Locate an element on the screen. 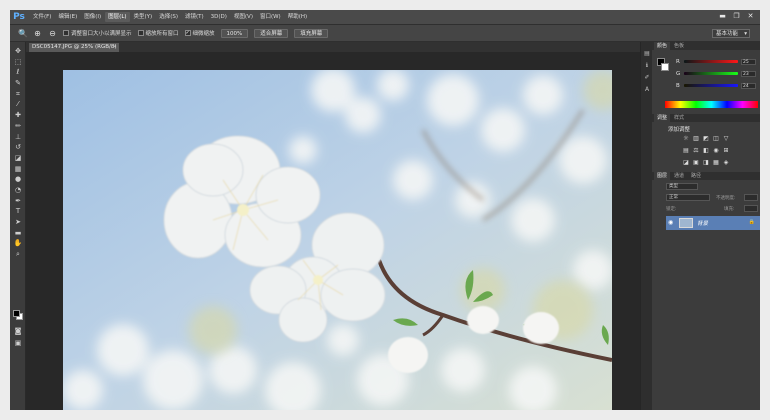  invert-icon: ◪ is located at coordinates (686, 163).